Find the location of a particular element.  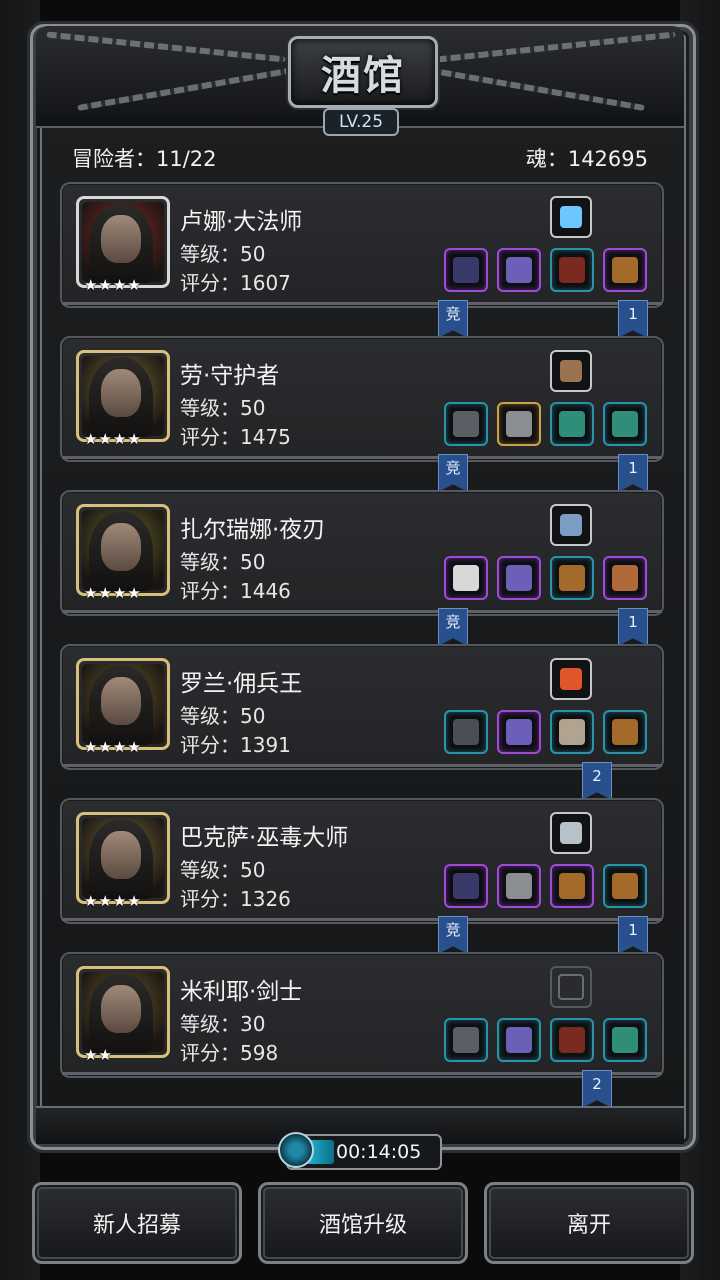

hero-score: 评分：1446 is located at coordinates (235, 591).